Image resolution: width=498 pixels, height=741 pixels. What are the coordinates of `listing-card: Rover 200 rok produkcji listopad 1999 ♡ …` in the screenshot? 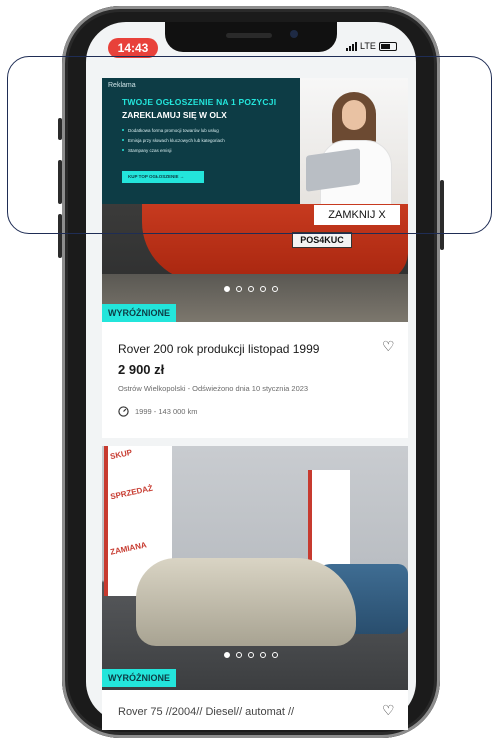 It's located at (255, 380).